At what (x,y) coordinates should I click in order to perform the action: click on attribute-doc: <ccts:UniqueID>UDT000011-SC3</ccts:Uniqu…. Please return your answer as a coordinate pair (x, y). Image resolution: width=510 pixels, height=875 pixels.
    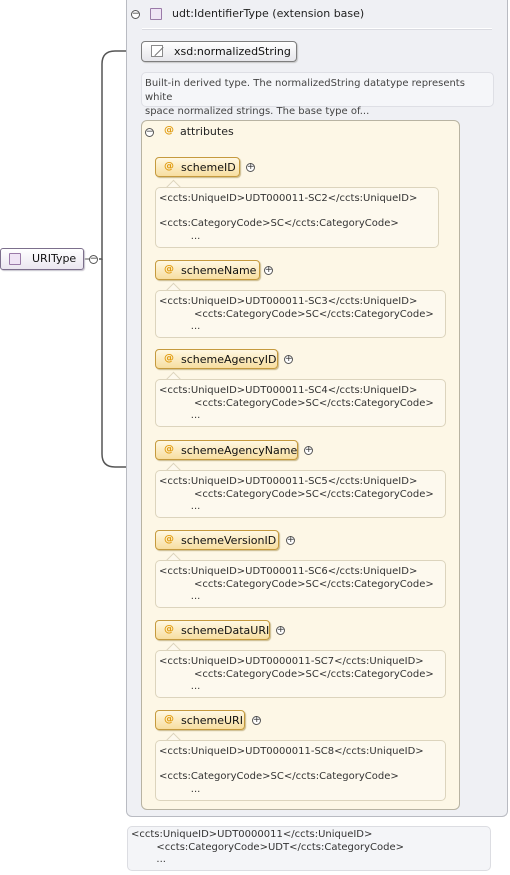
    Looking at the image, I should click on (300, 314).